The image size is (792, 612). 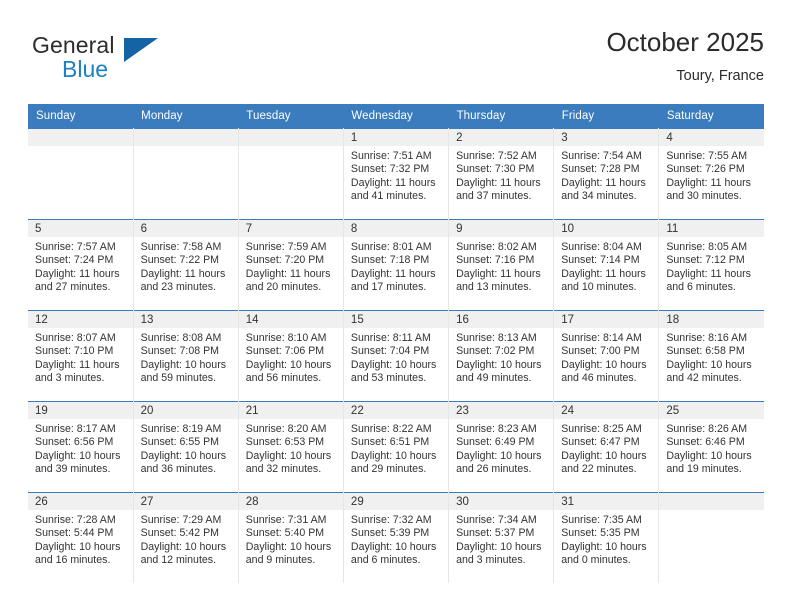 What do you see at coordinates (388, 378) in the screenshot?
I see `daylight-duration-line2: and 53 minutes.` at bounding box center [388, 378].